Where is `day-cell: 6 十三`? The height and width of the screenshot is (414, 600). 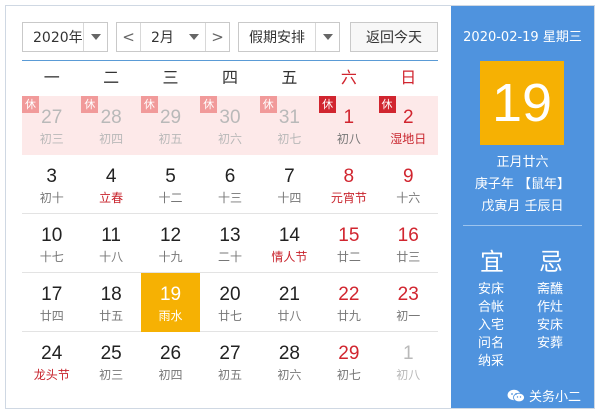 day-cell: 6 十三 is located at coordinates (229, 184).